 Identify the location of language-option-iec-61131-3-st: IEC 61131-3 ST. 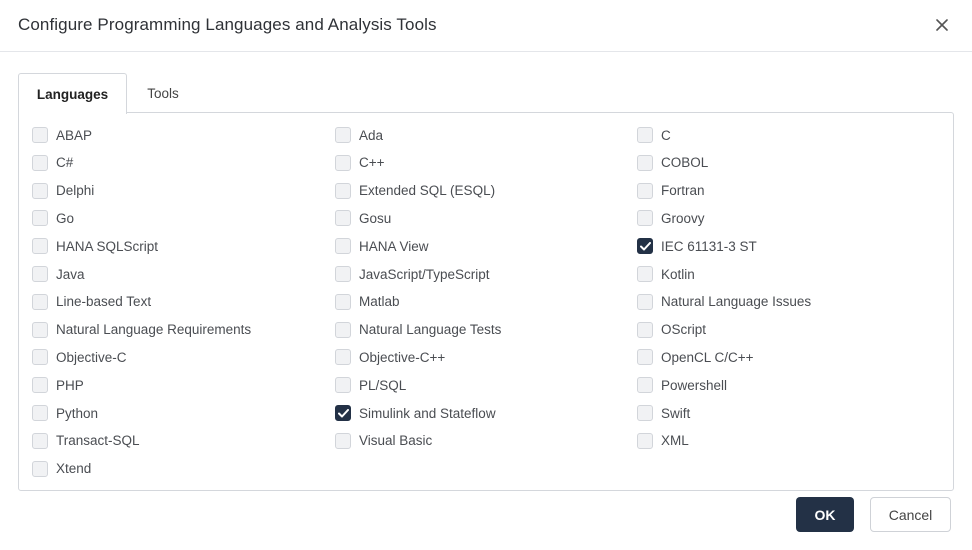
(697, 246).